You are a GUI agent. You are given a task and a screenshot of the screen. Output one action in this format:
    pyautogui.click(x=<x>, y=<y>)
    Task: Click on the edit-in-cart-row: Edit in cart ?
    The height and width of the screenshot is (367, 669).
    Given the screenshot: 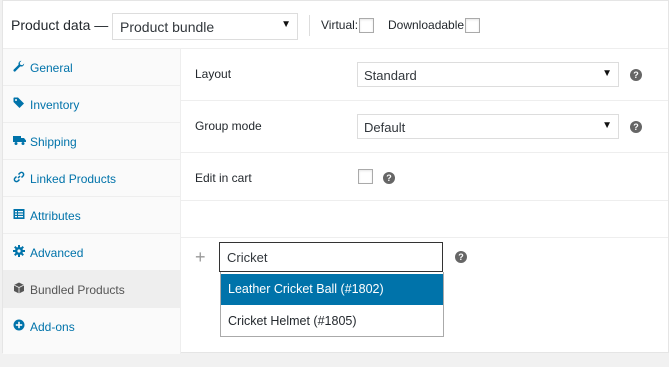 What is the action you would take?
    pyautogui.click(x=424, y=177)
    